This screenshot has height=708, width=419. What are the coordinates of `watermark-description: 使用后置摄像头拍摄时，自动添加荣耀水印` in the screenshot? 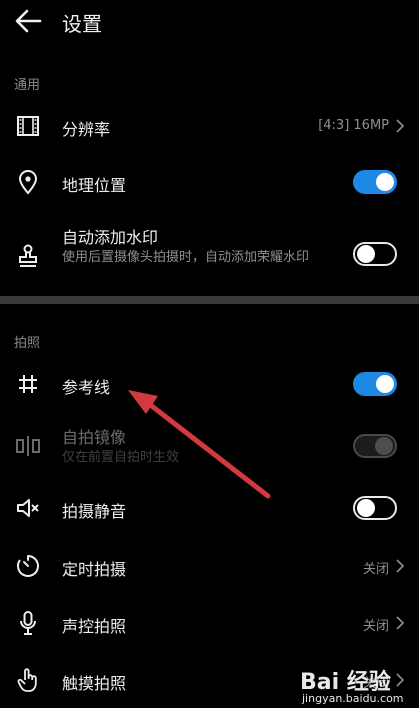 It's located at (186, 257).